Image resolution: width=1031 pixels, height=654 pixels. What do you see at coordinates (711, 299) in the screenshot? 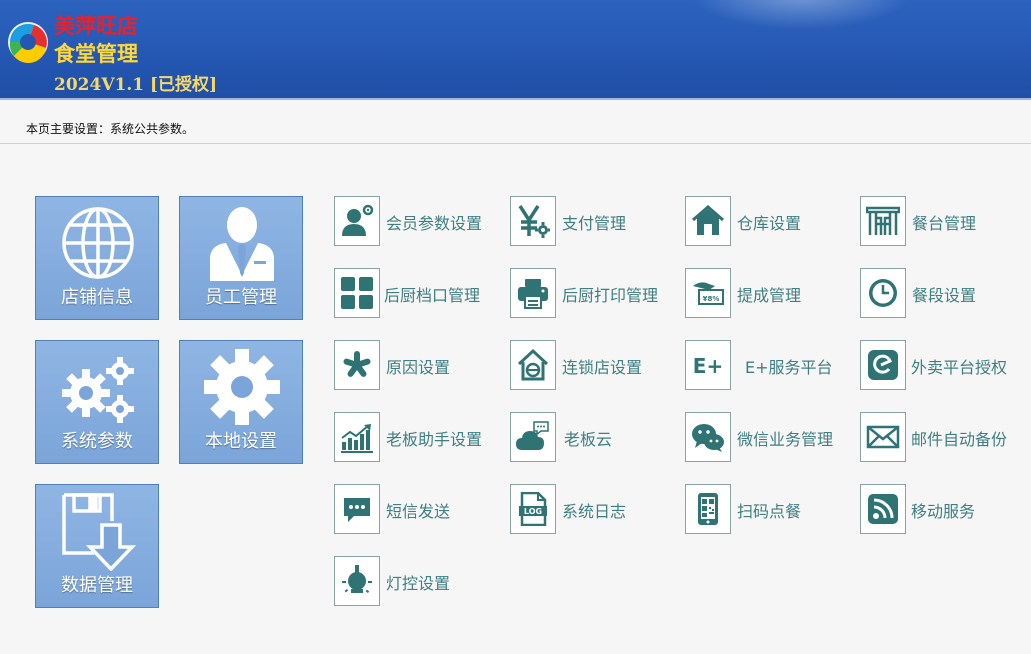
I see `svg-text: ¥8%` at bounding box center [711, 299].